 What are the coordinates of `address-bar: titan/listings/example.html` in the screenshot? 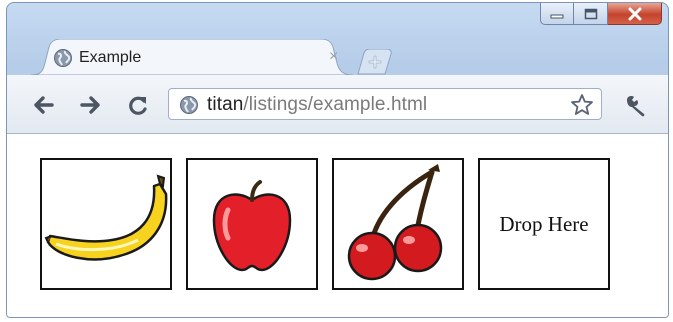 It's located at (385, 104).